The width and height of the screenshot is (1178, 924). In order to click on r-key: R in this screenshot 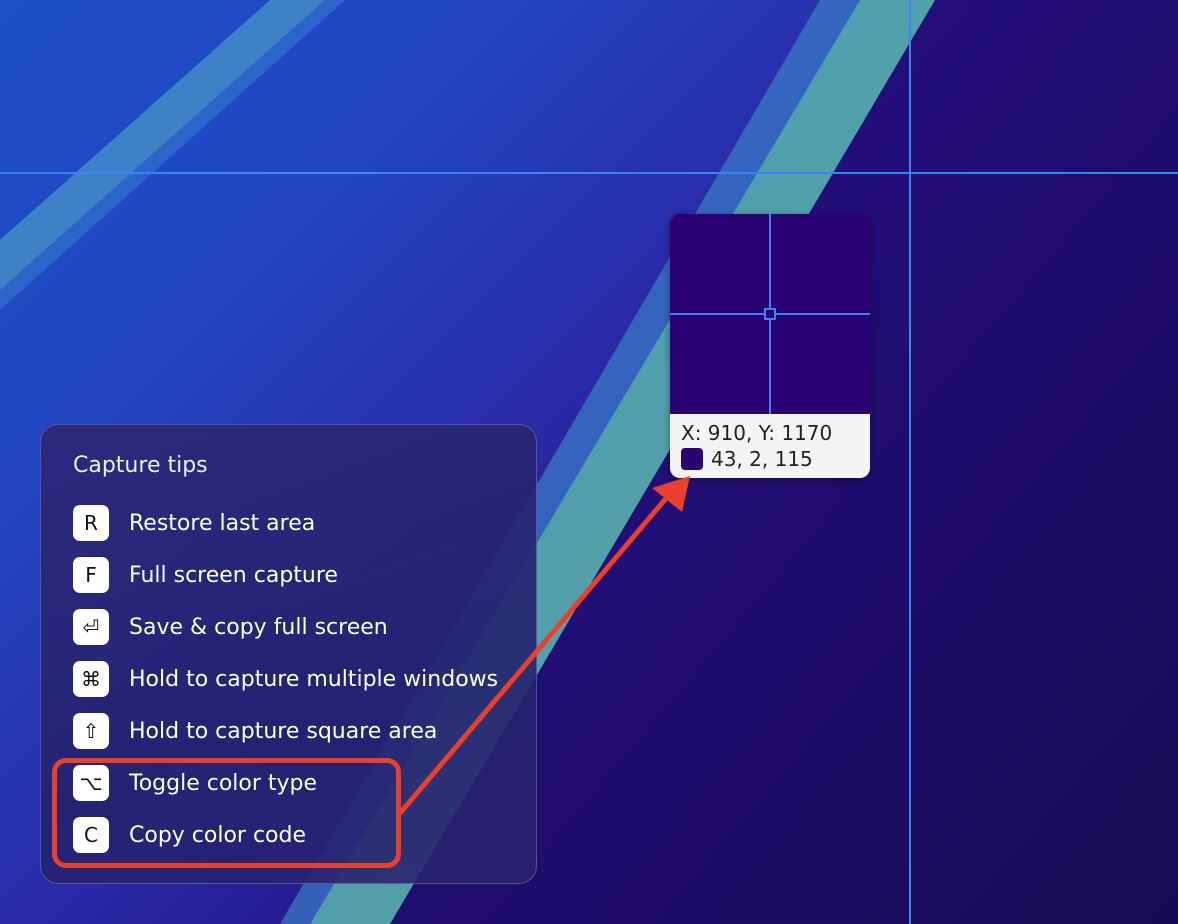, I will do `click(91, 523)`.